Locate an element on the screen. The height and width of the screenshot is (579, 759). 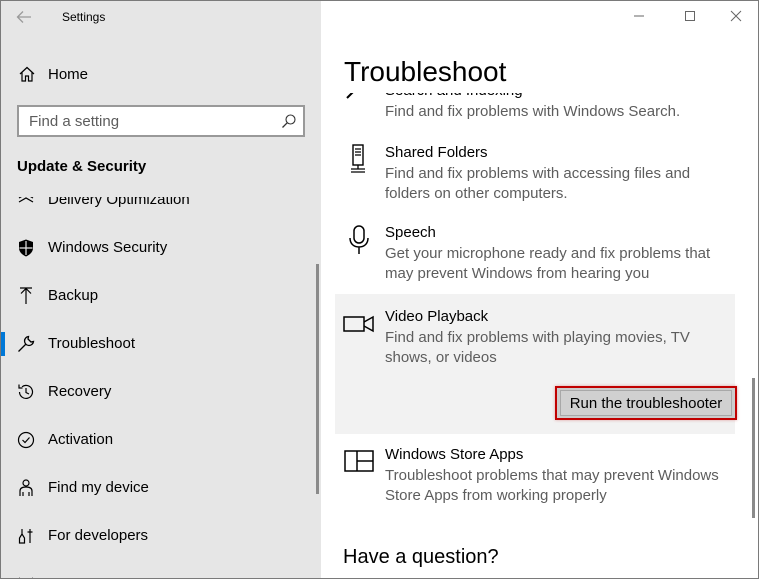
sidebar-item-label: Activation is located at coordinates (81, 439).